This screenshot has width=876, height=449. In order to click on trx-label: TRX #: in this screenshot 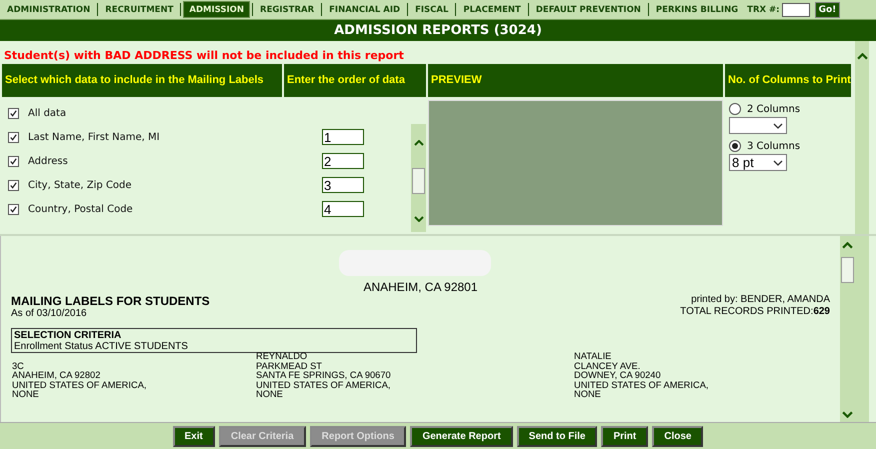, I will do `click(763, 9)`.